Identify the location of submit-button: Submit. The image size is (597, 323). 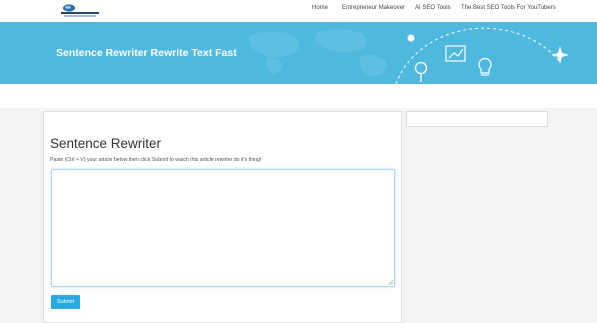
(65, 302).